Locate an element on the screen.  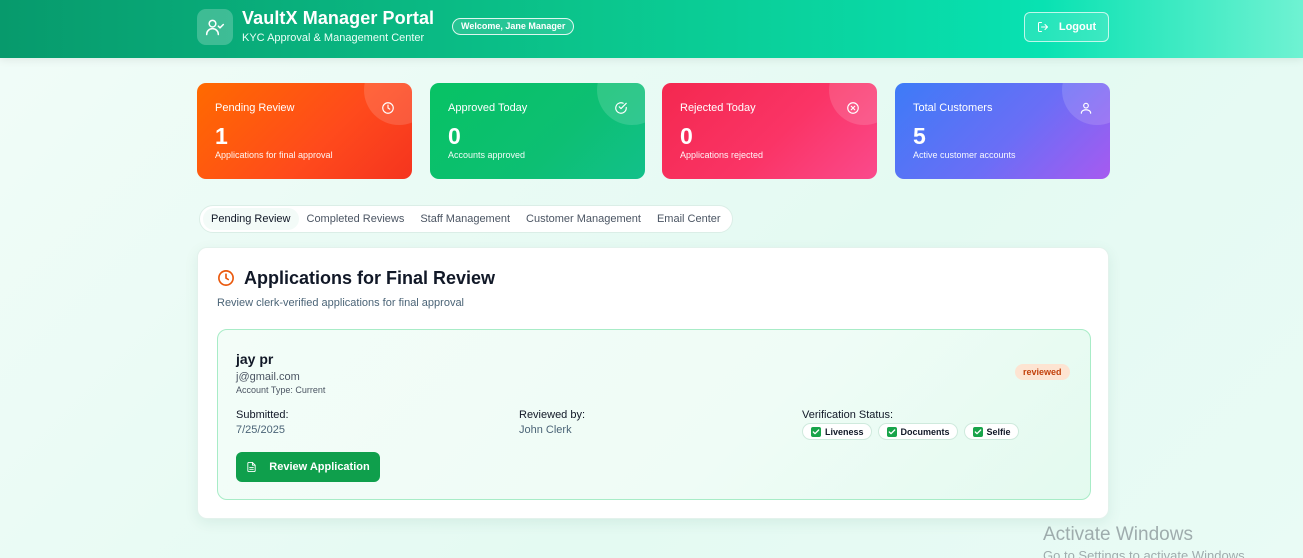
customer-name: jay pr is located at coordinates (255, 359).